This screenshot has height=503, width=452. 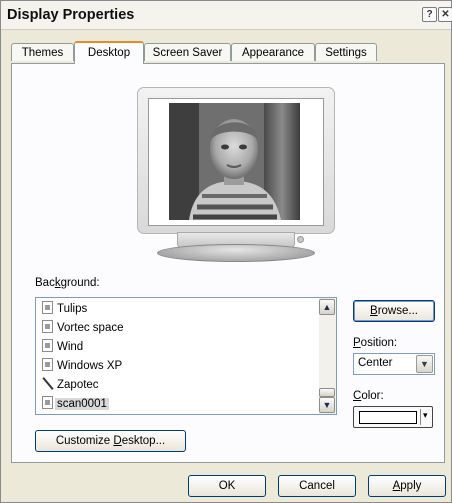 I want to click on list-item: Tulips, so click(x=64, y=309).